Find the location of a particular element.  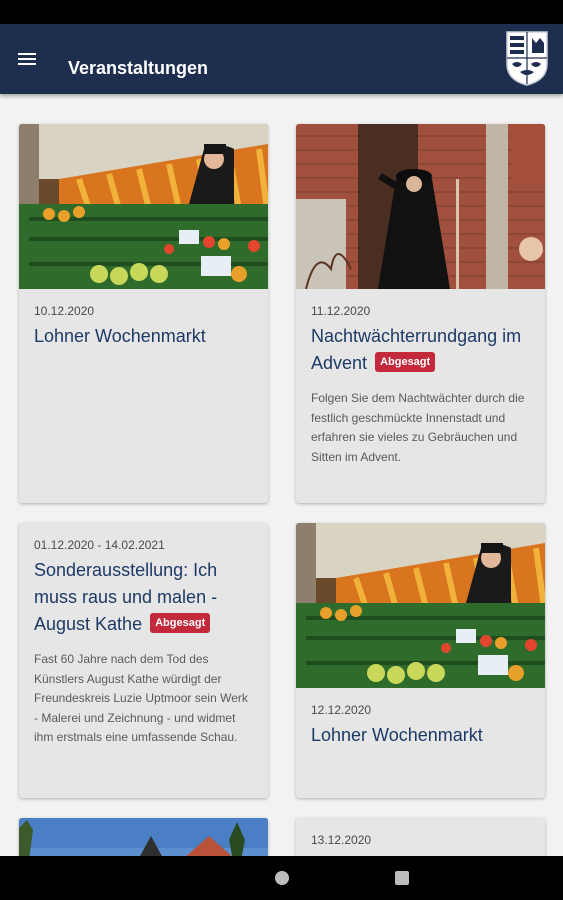

event-title: Nachtwächterrundgang im Advent Abgesagt is located at coordinates (416, 349).